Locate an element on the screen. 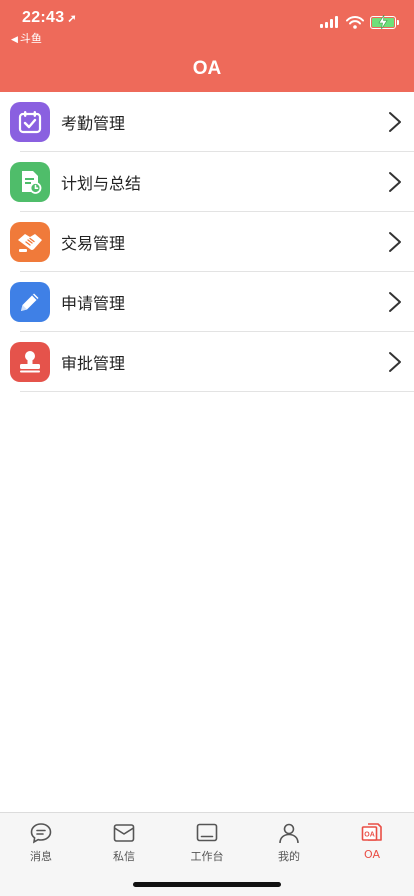 Image resolution: width=414 pixels, height=896 pixels. battery-charging-icon is located at coordinates (384, 21).